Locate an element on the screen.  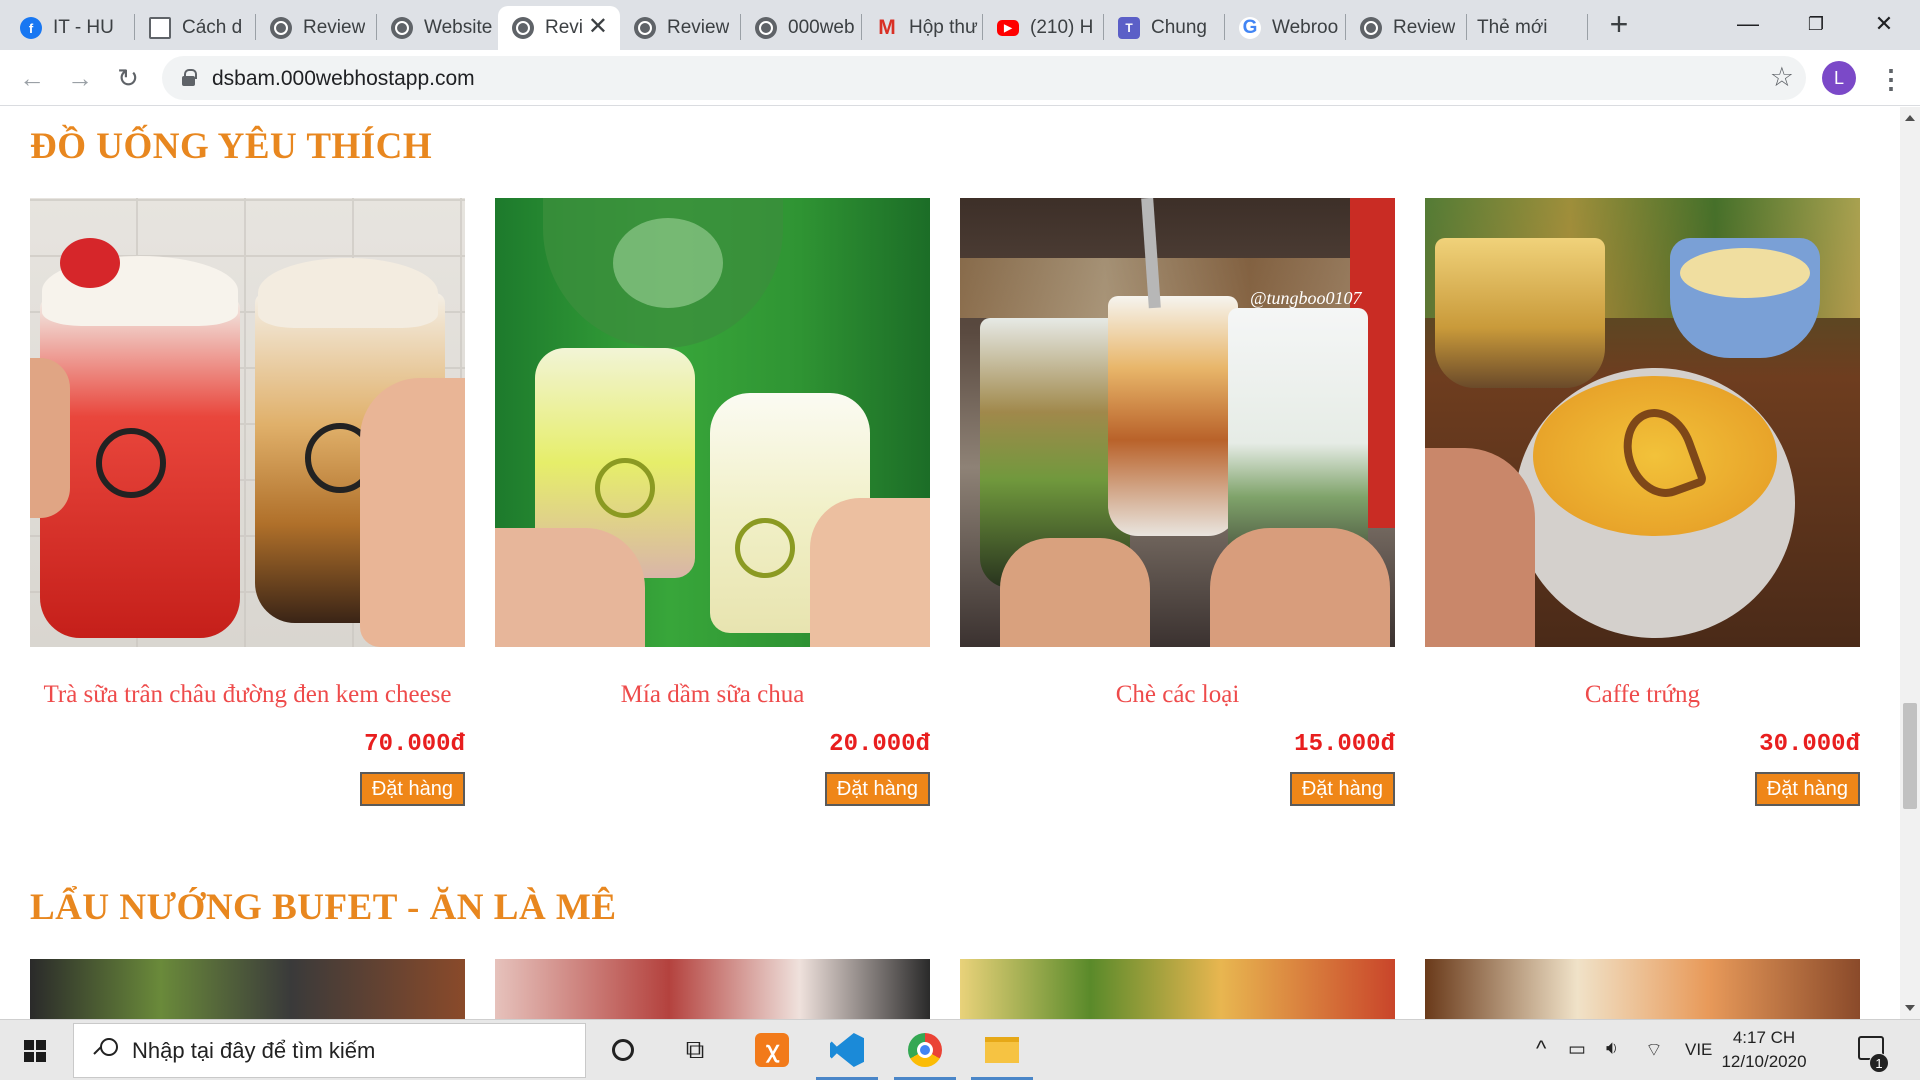
bookmark-star-icon: ☆ is located at coordinates (1782, 77).